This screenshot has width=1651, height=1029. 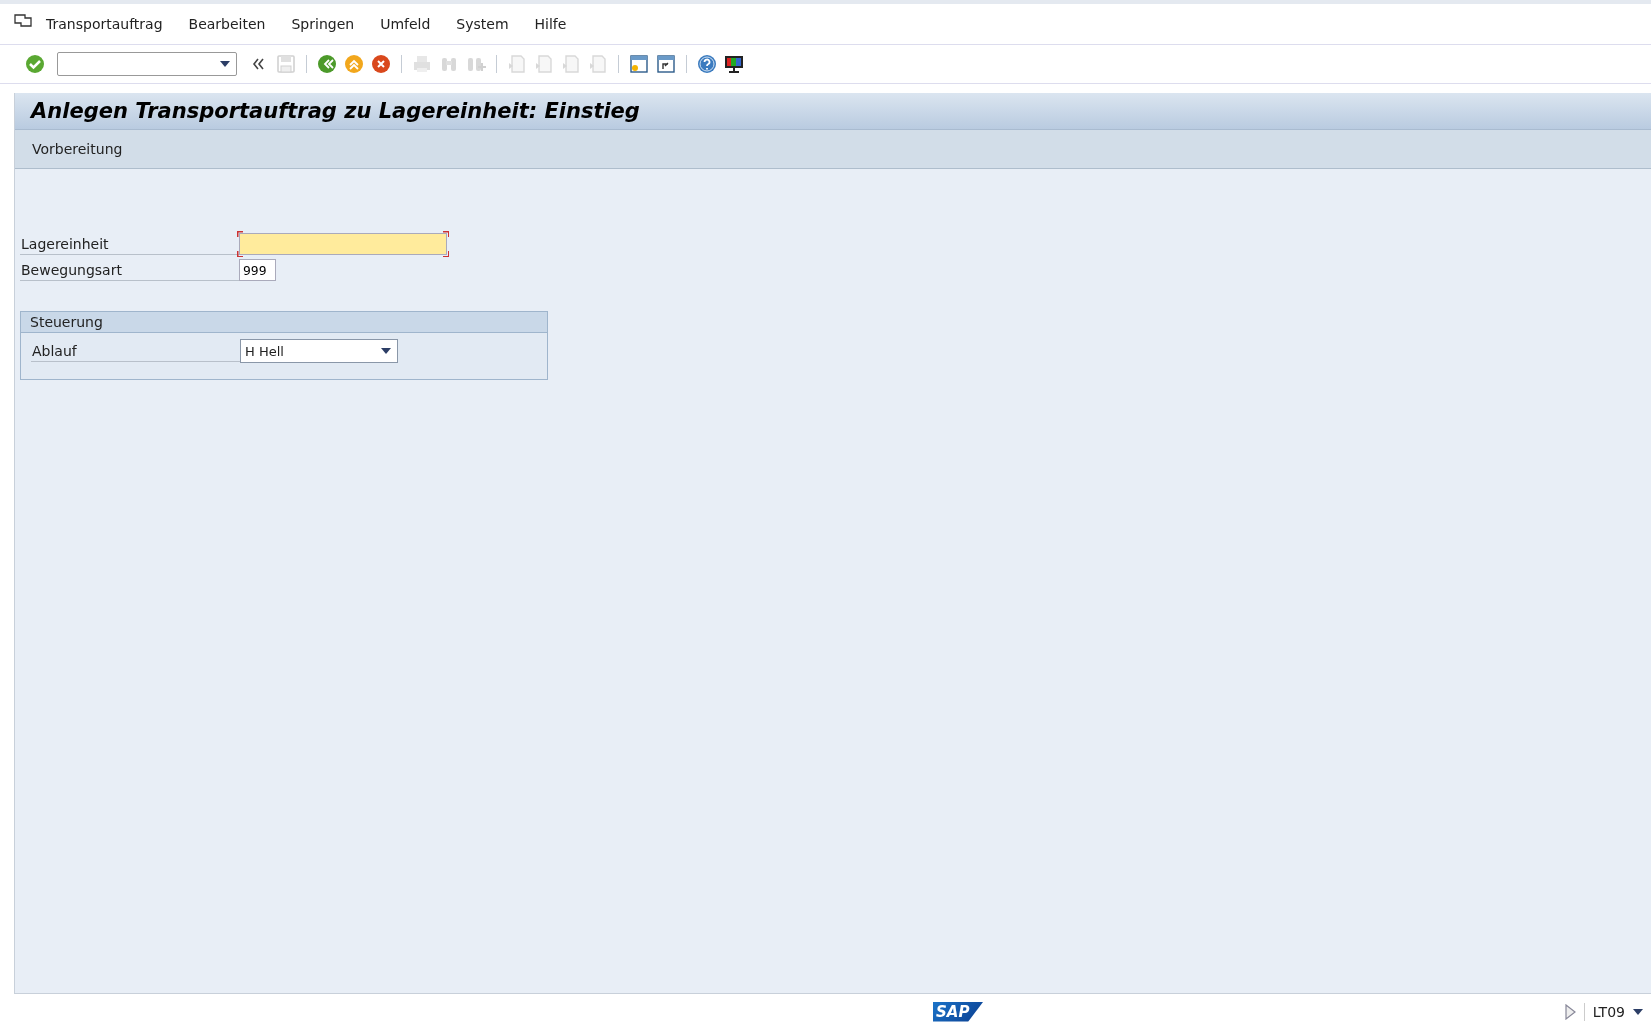 What do you see at coordinates (405, 24) in the screenshot?
I see `menu-item: Umfeld` at bounding box center [405, 24].